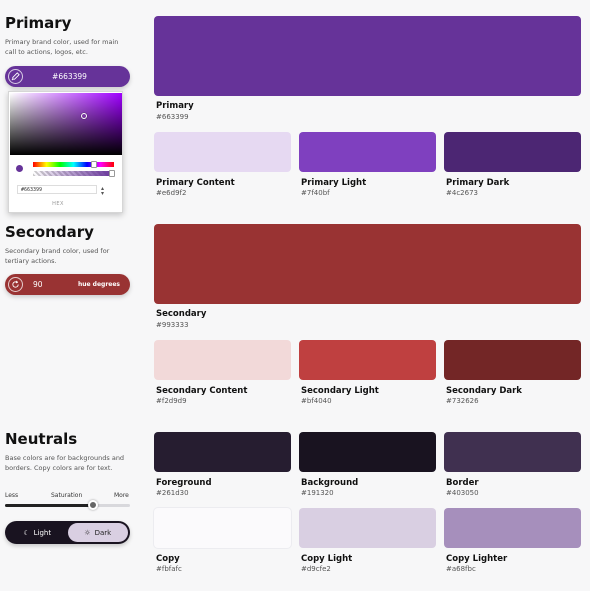 Image resolution: width=590 pixels, height=591 pixels. What do you see at coordinates (340, 391) in the screenshot?
I see `swatch-name: Secondary Light` at bounding box center [340, 391].